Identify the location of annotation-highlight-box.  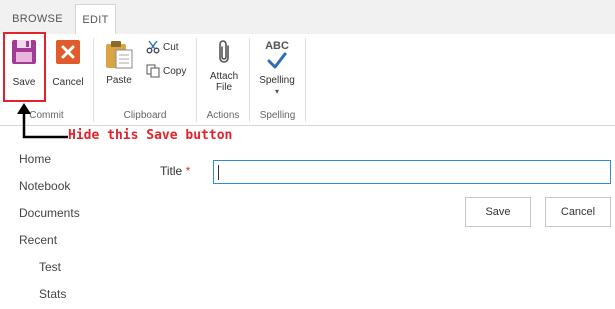
(24, 67).